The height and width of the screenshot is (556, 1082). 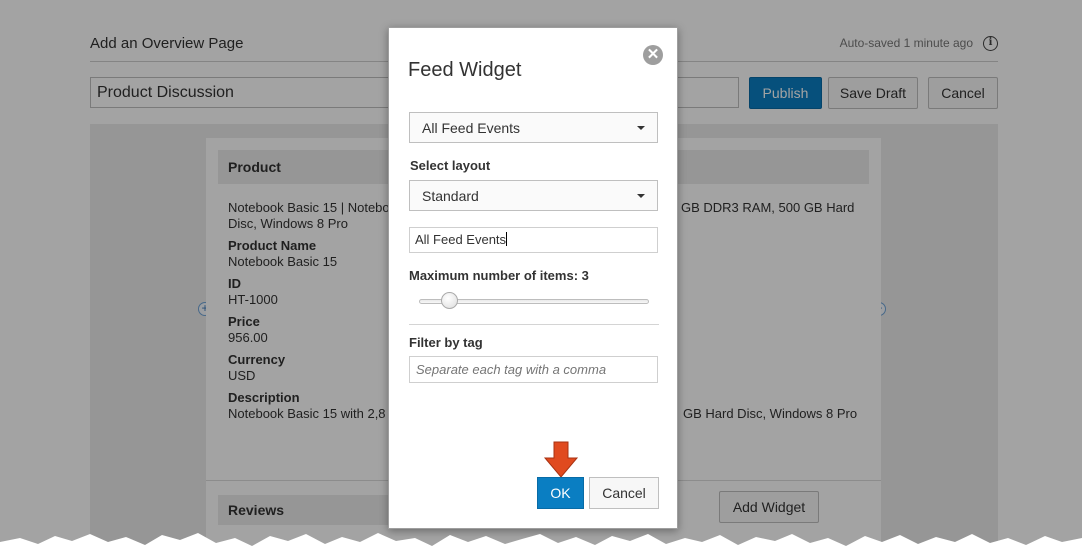 I want to click on dialog-title: Feed Widget, so click(x=465, y=70).